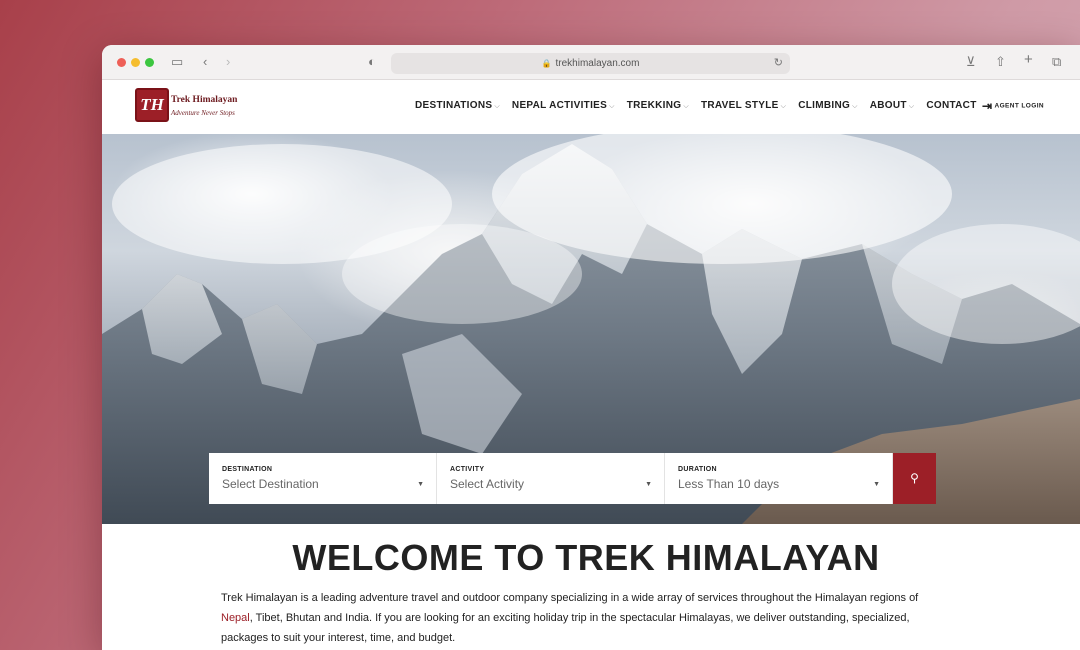  Describe the element at coordinates (697, 469) in the screenshot. I see `duration-label: DURATION` at that location.